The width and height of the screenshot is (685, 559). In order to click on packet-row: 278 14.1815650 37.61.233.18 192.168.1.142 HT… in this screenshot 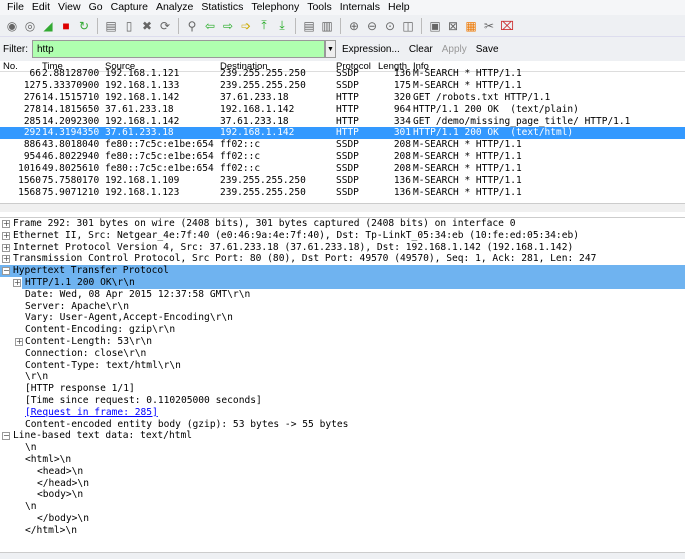, I will do `click(342, 110)`.